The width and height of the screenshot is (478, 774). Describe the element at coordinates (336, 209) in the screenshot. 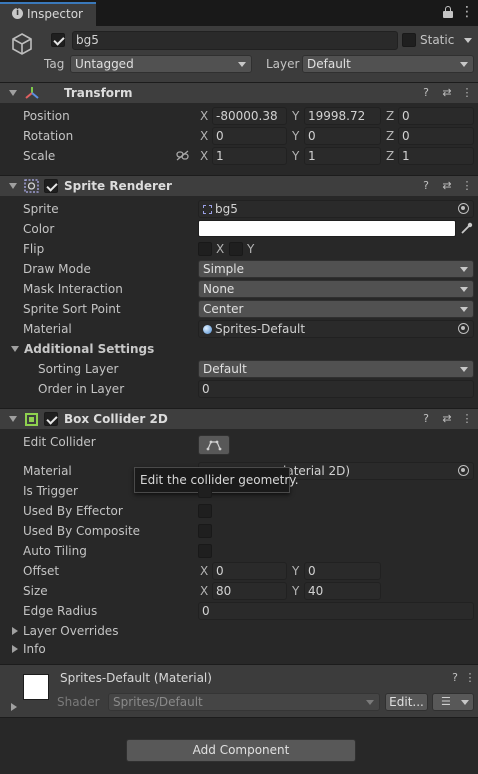

I see `sprite-field: bg5` at that location.